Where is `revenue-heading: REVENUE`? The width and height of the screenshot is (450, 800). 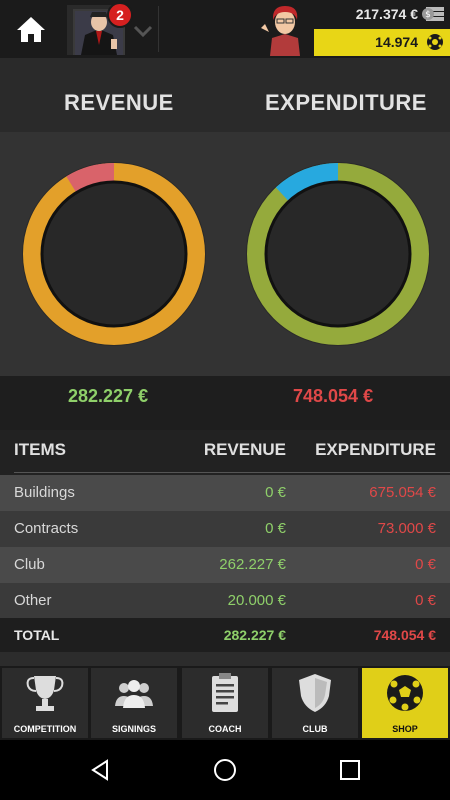 revenue-heading: REVENUE is located at coordinates (119, 102).